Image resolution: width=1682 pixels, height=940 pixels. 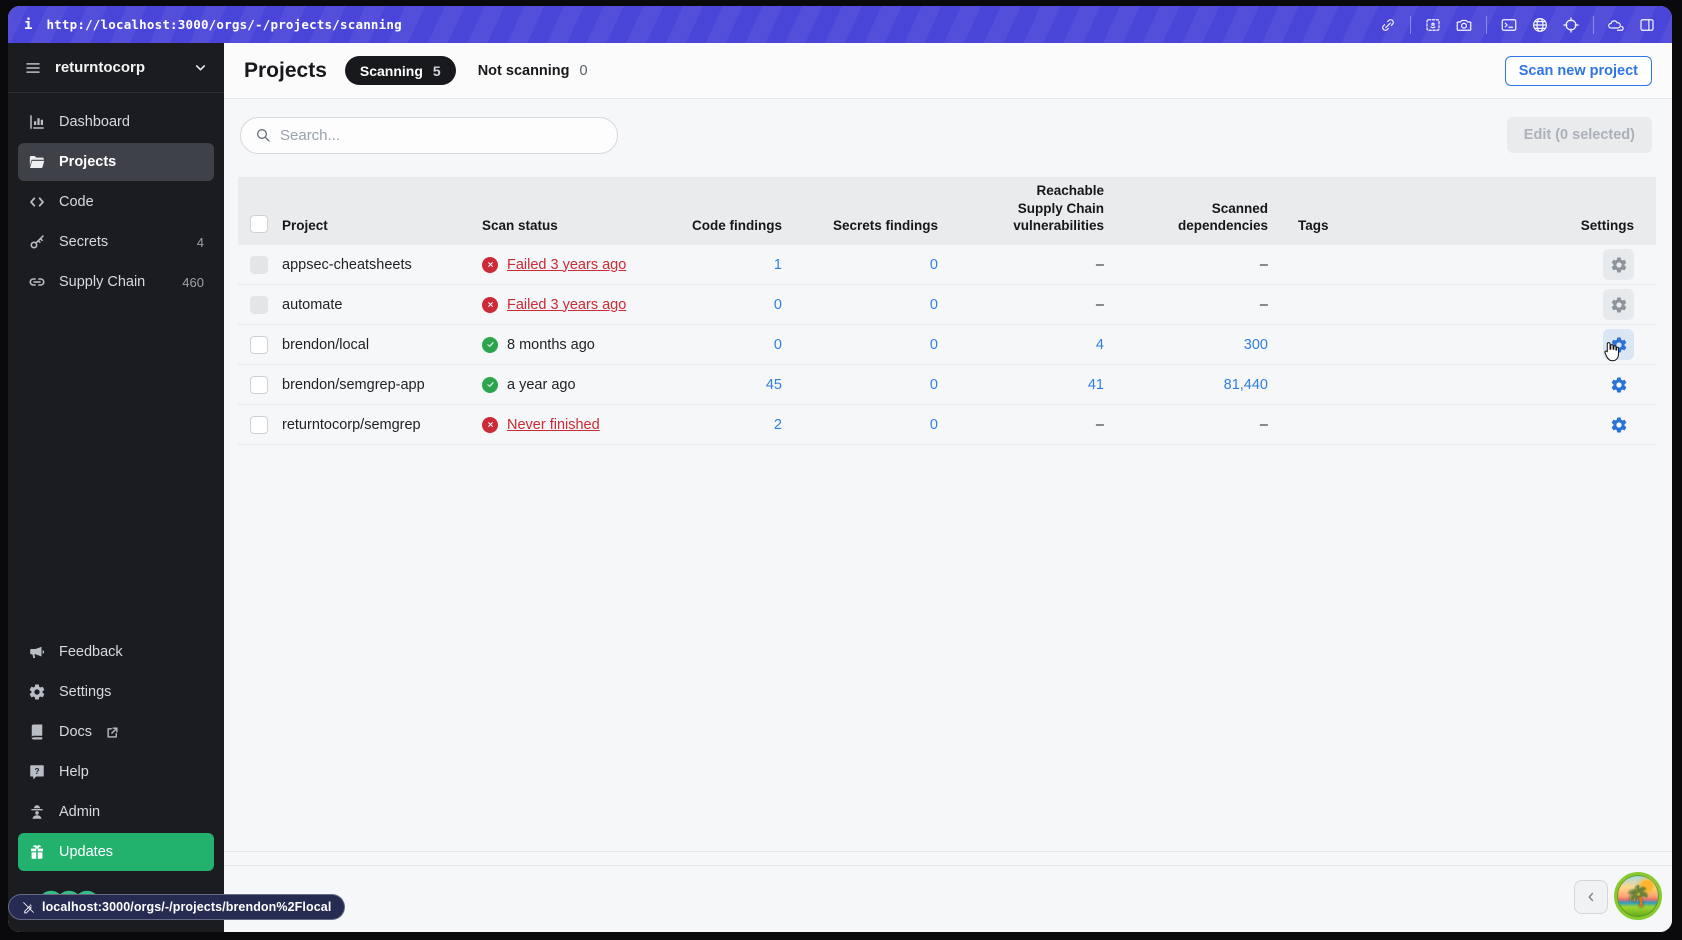 What do you see at coordinates (947, 305) in the screenshot?
I see `table-row: automate Failed 3 years ago 0 0 – –` at bounding box center [947, 305].